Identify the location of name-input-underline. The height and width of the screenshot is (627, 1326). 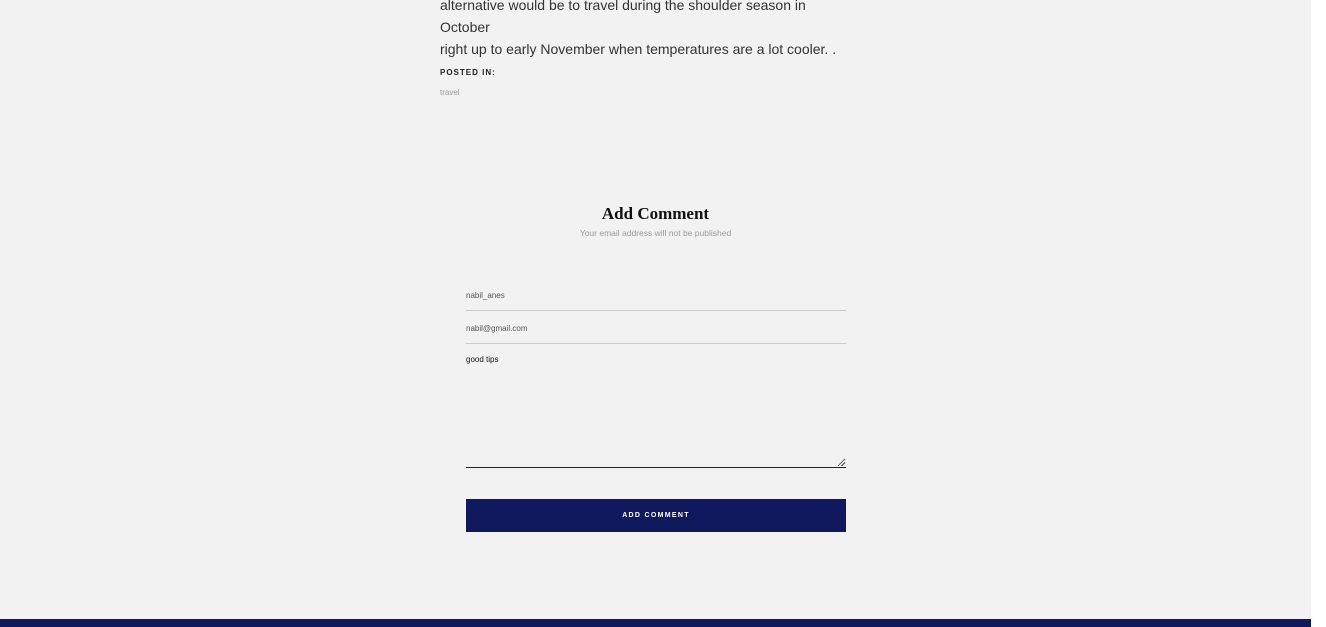
(656, 310).